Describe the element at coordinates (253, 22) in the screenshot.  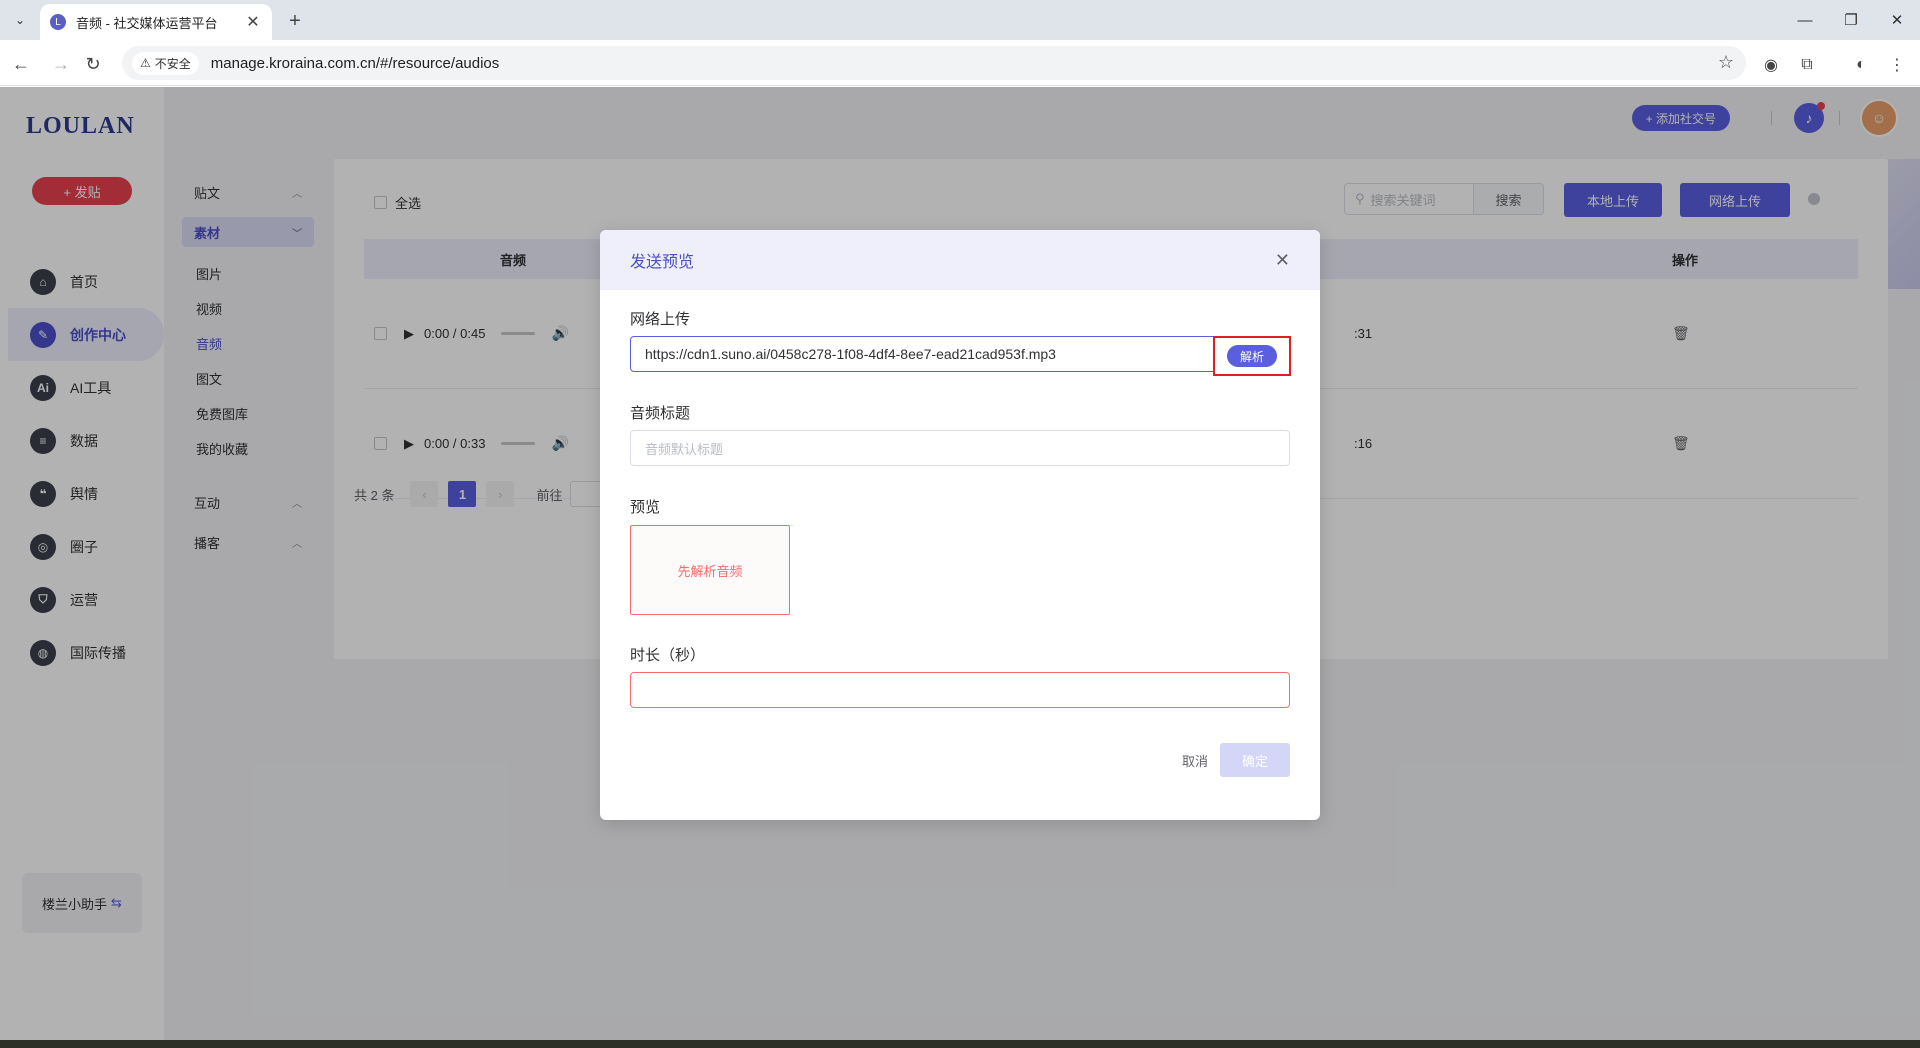
I see `tab-close-icon: ✕` at that location.